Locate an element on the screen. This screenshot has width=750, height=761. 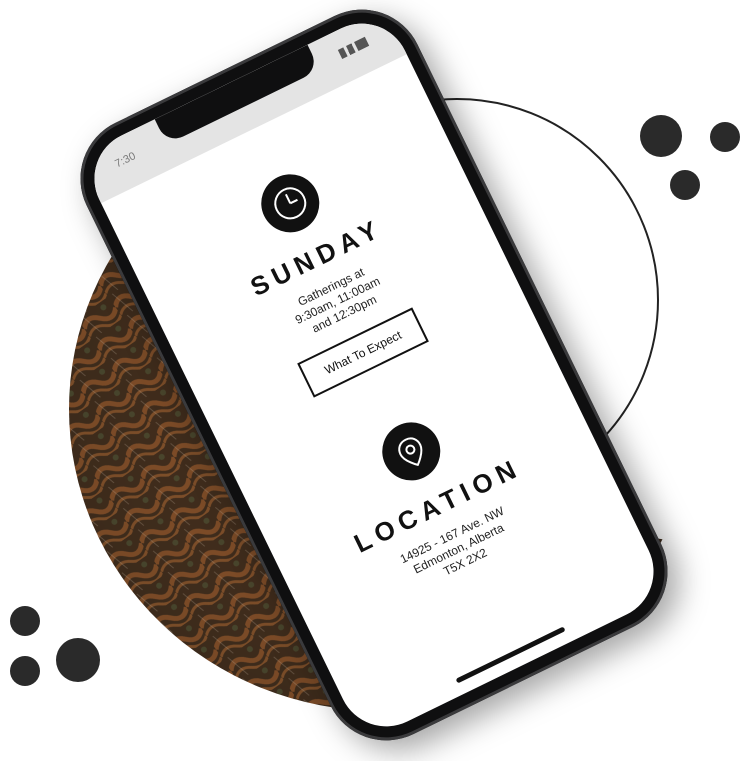
location-pin-icon is located at coordinates (411, 451).